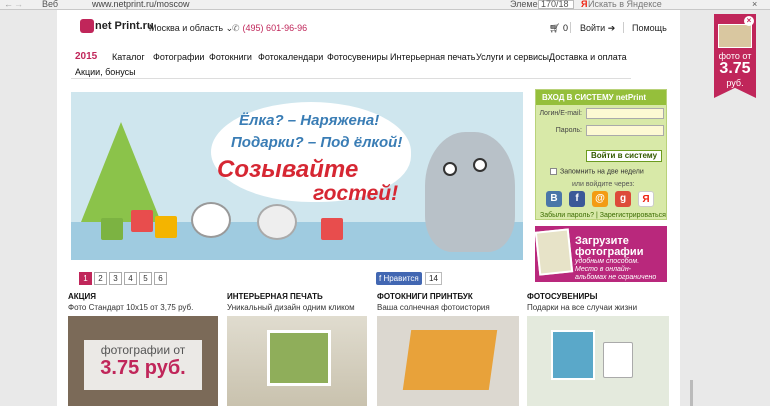 The width and height of the screenshot is (770, 406). Describe the element at coordinates (290, 57) in the screenshot. I see `nav-item-calendars: Фотокалендари` at that location.